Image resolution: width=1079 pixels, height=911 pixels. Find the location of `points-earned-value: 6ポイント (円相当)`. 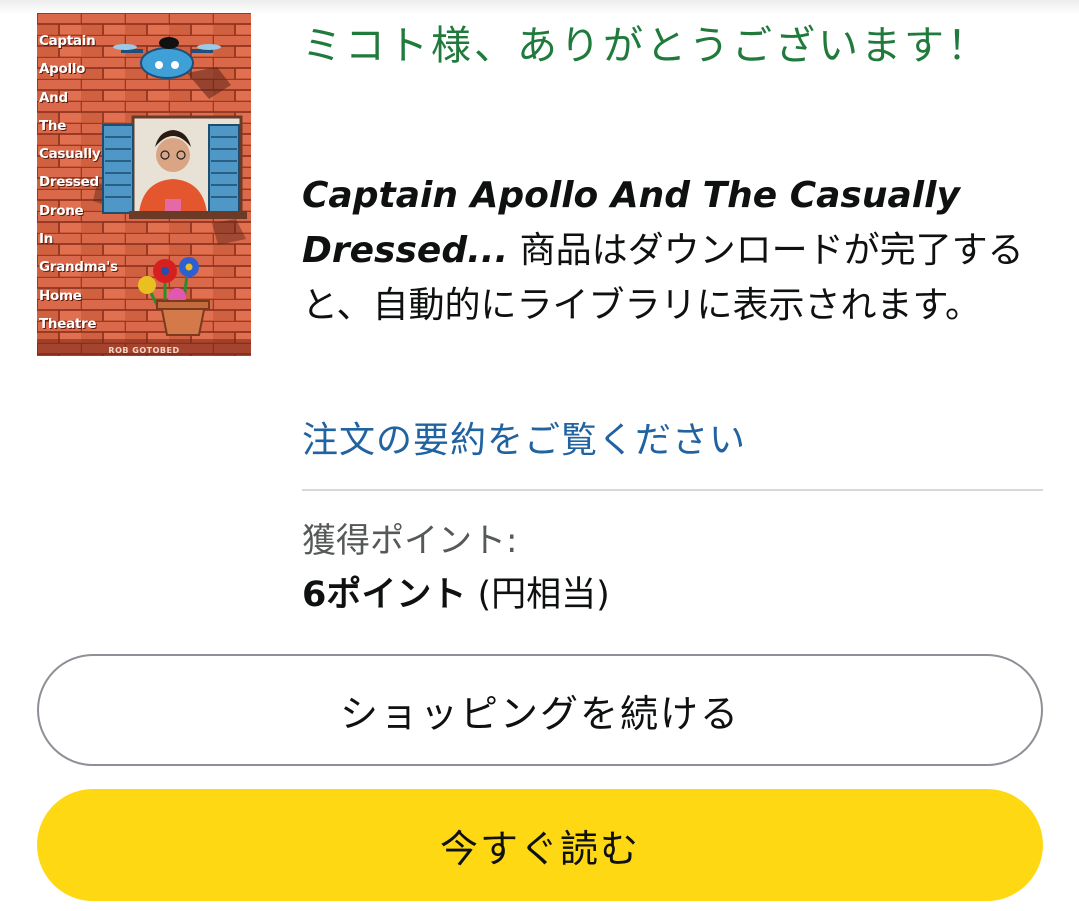

points-earned-value: 6ポイント (円相当) is located at coordinates (456, 595).